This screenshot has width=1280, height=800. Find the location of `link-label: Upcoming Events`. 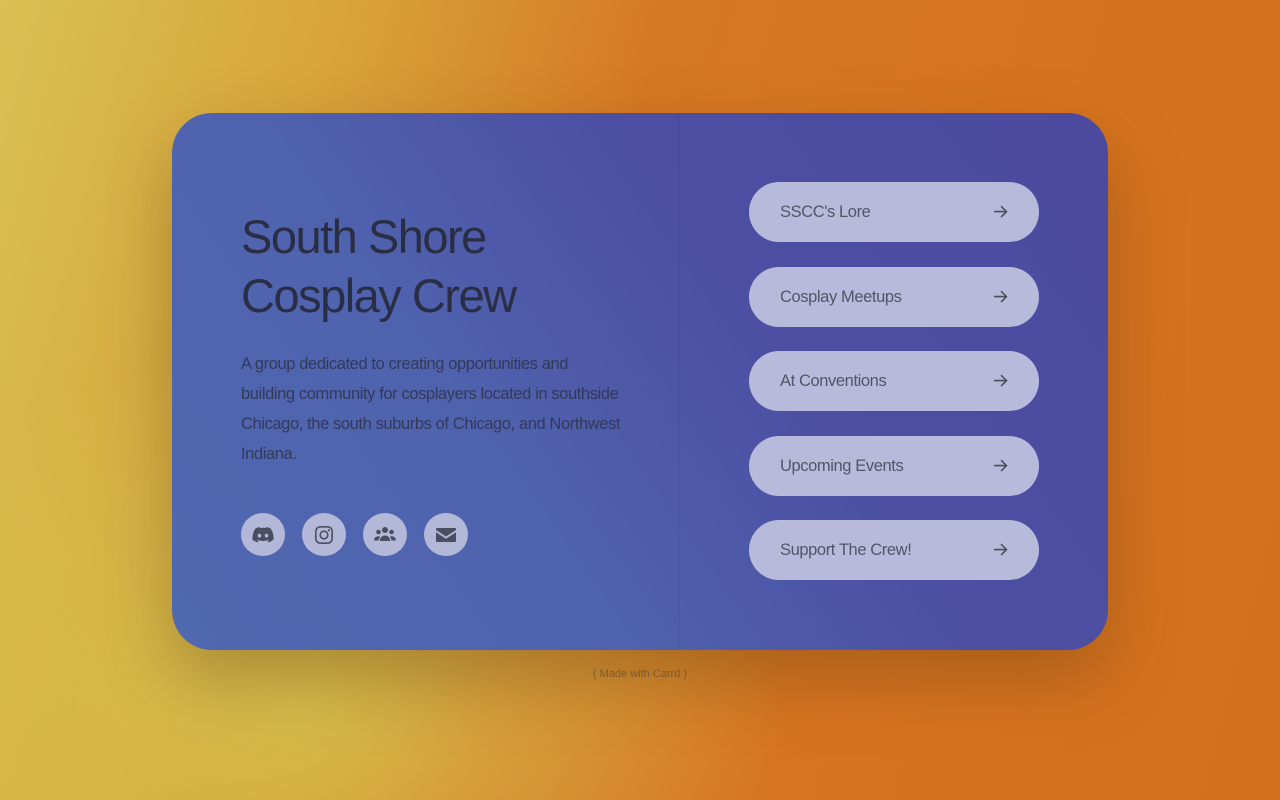

link-label: Upcoming Events is located at coordinates (842, 465).